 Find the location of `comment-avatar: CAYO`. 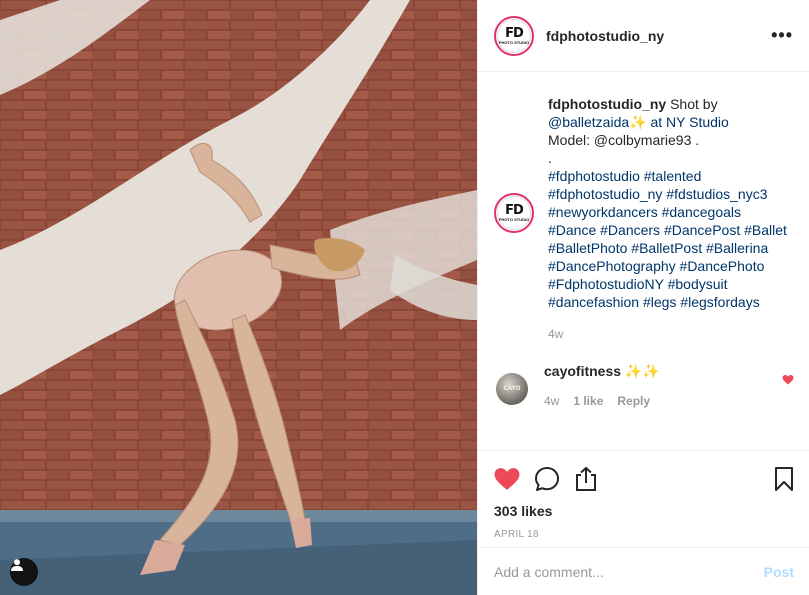

comment-avatar: CAYO is located at coordinates (512, 389).